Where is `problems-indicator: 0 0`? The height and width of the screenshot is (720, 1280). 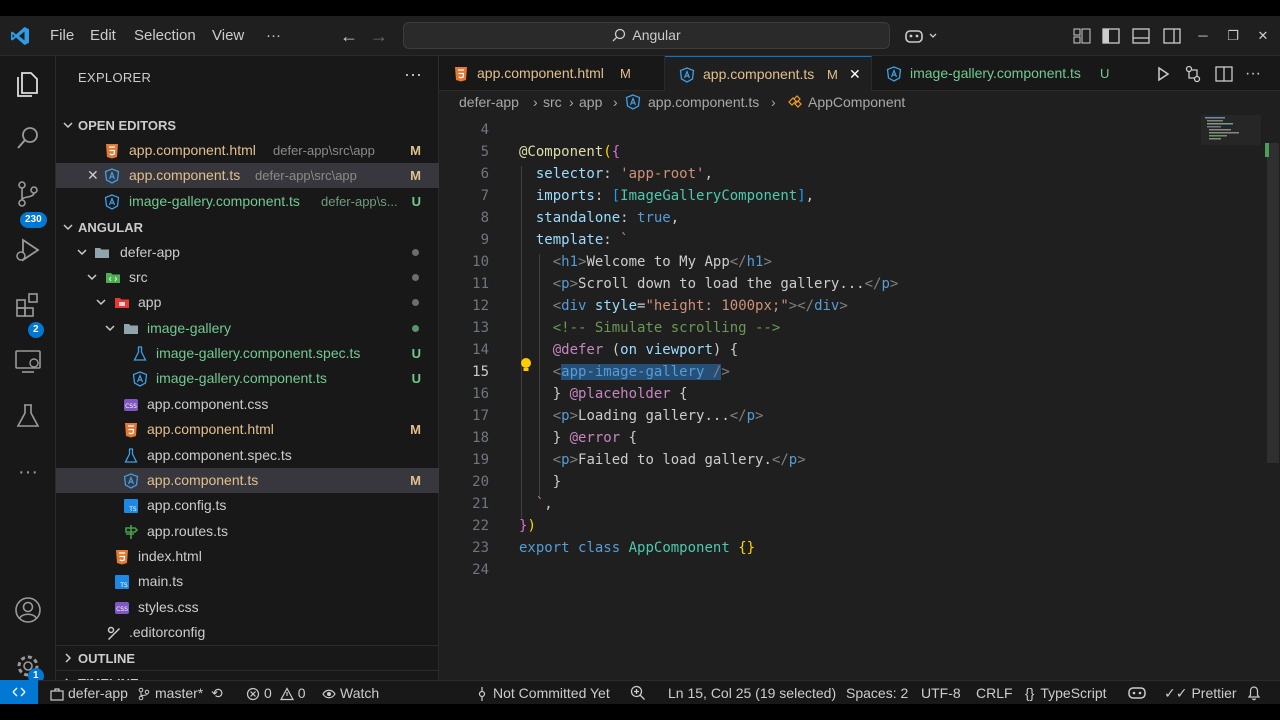 problems-indicator: 0 0 is located at coordinates (275, 692).